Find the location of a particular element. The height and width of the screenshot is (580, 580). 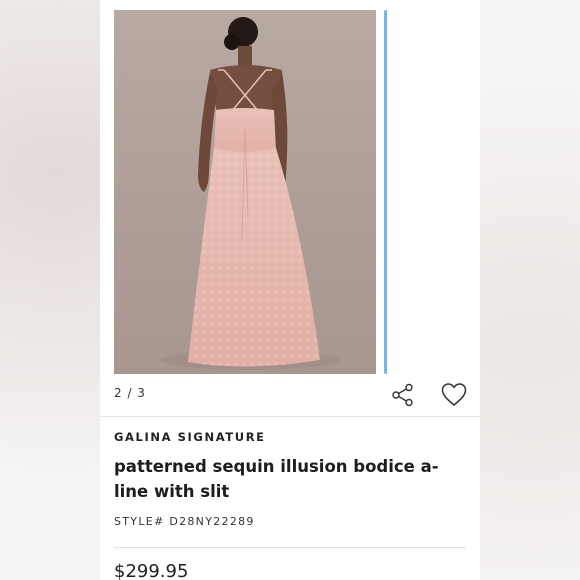

share-button is located at coordinates (403, 395).